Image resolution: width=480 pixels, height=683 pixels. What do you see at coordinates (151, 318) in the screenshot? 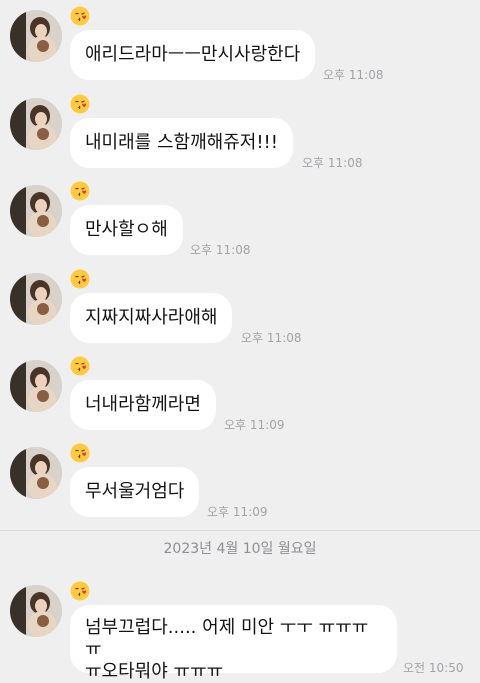
I see `message-bubble: 지짜지짜사라애해` at bounding box center [151, 318].